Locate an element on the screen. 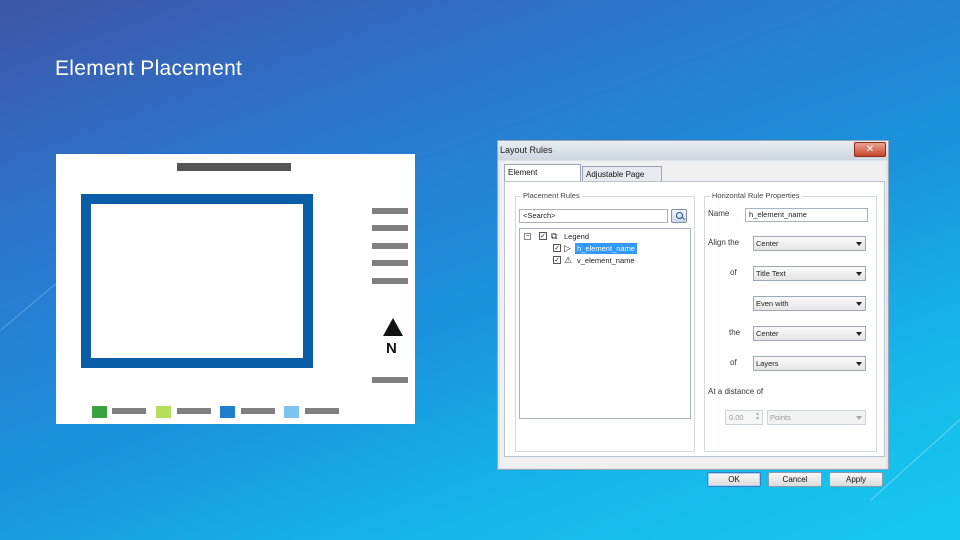  distance-unit-dropdown: Points is located at coordinates (816, 417).